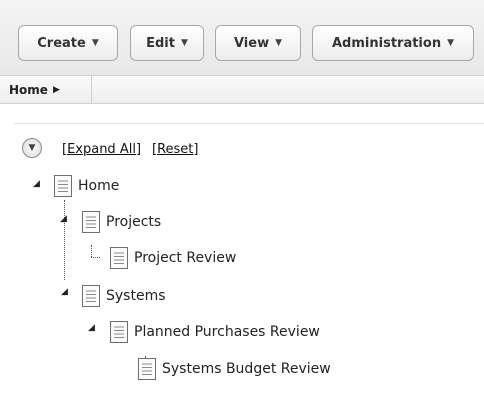 The height and width of the screenshot is (396, 484). Describe the element at coordinates (136, 296) in the screenshot. I see `tree-node-label: Systems` at that location.